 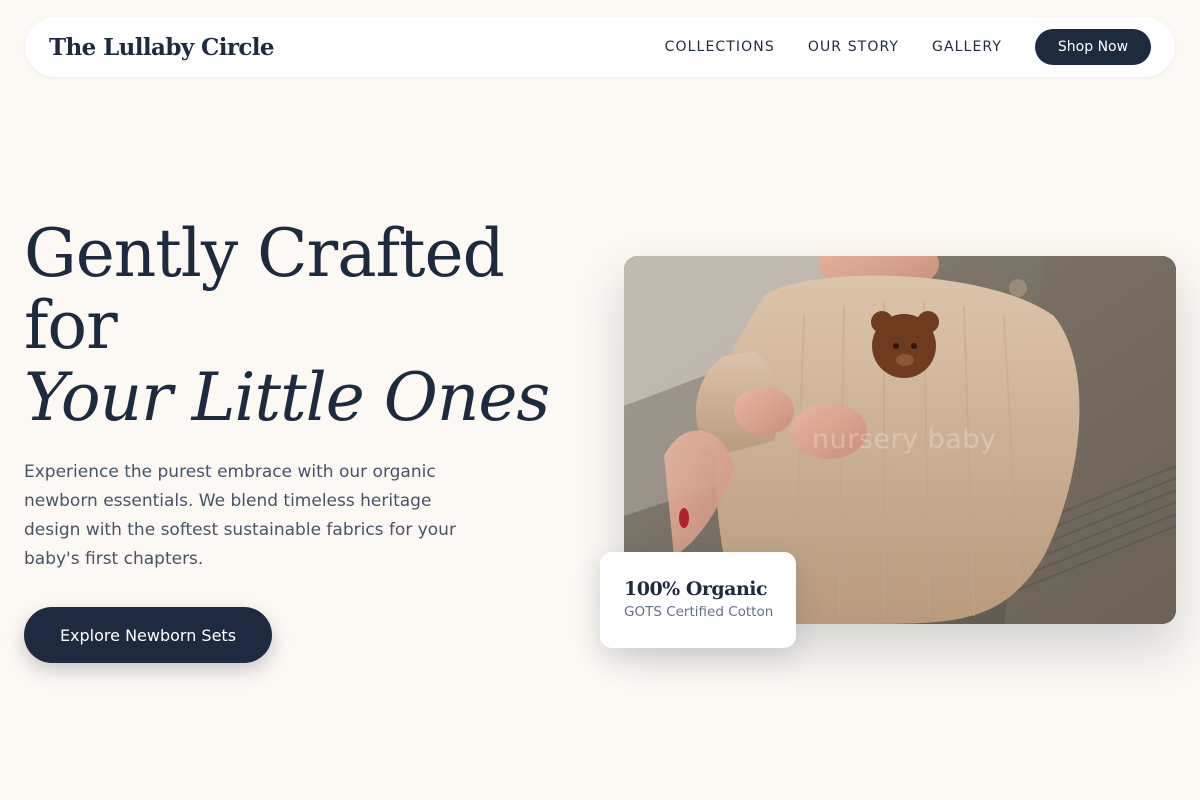 What do you see at coordinates (908, 47) in the screenshot?
I see `main-nav: COLLECTIONS OUR STORY GALLERY Shop Now` at bounding box center [908, 47].